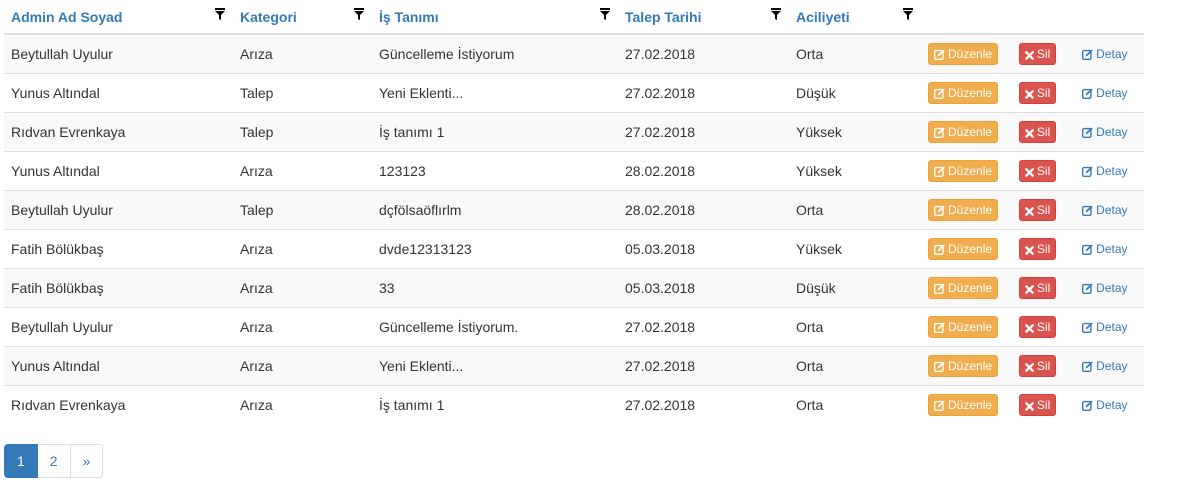 The height and width of the screenshot is (487, 1179). I want to click on cell-admin: Yunus Altındal, so click(118, 366).